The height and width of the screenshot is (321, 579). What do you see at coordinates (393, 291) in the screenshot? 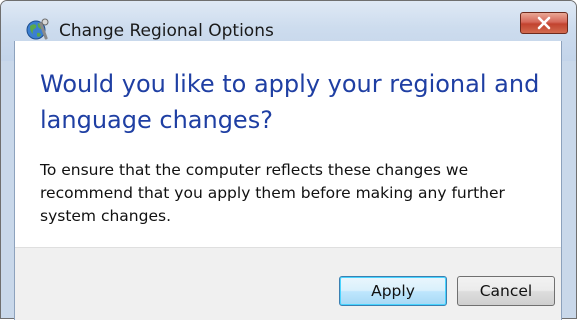
I see `apply-button: Apply` at bounding box center [393, 291].